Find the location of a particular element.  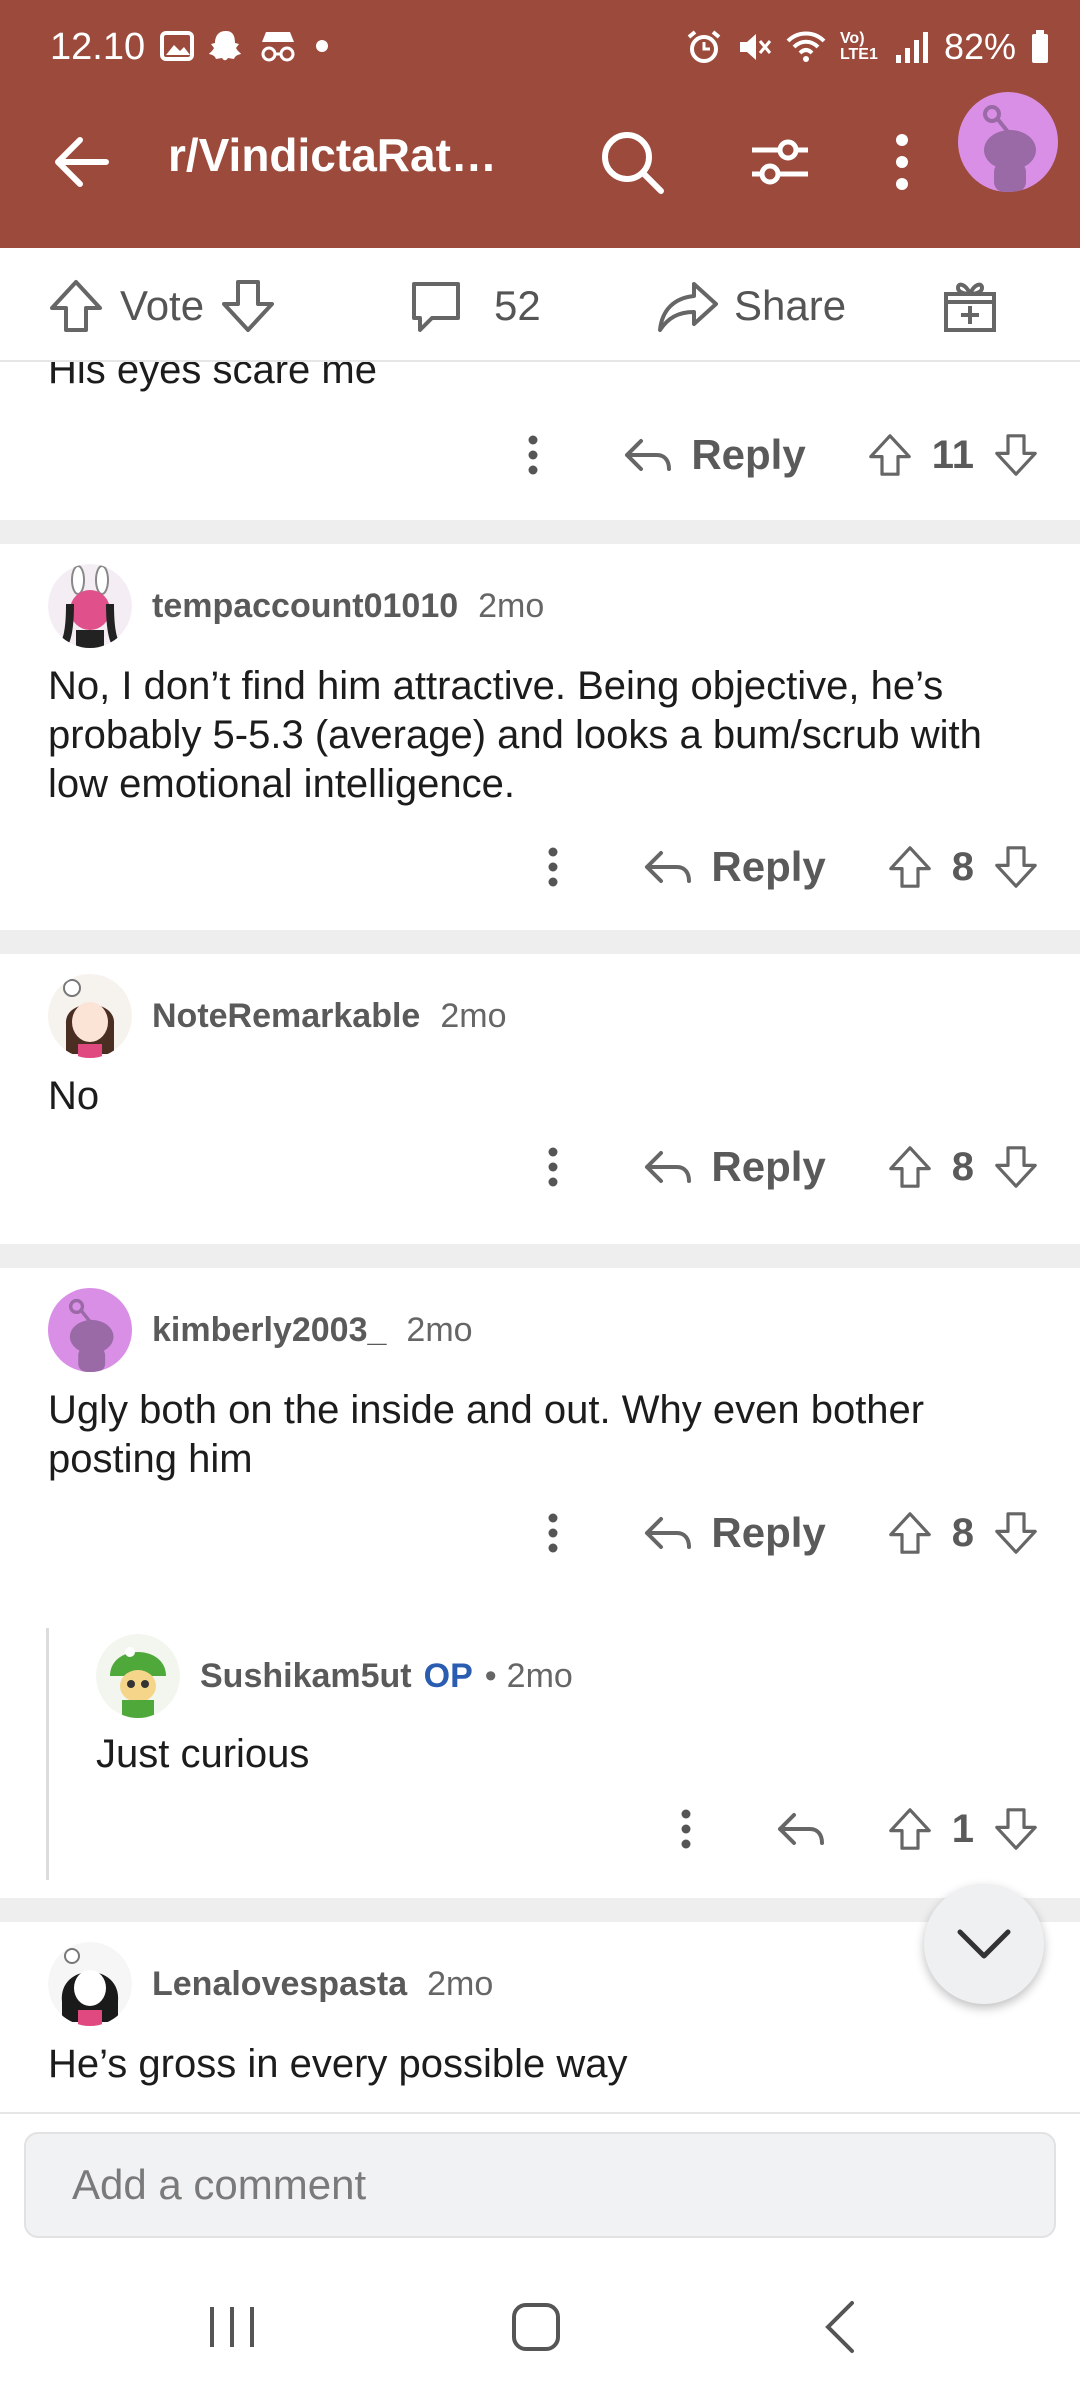

next-comment-button is located at coordinates (984, 1944).